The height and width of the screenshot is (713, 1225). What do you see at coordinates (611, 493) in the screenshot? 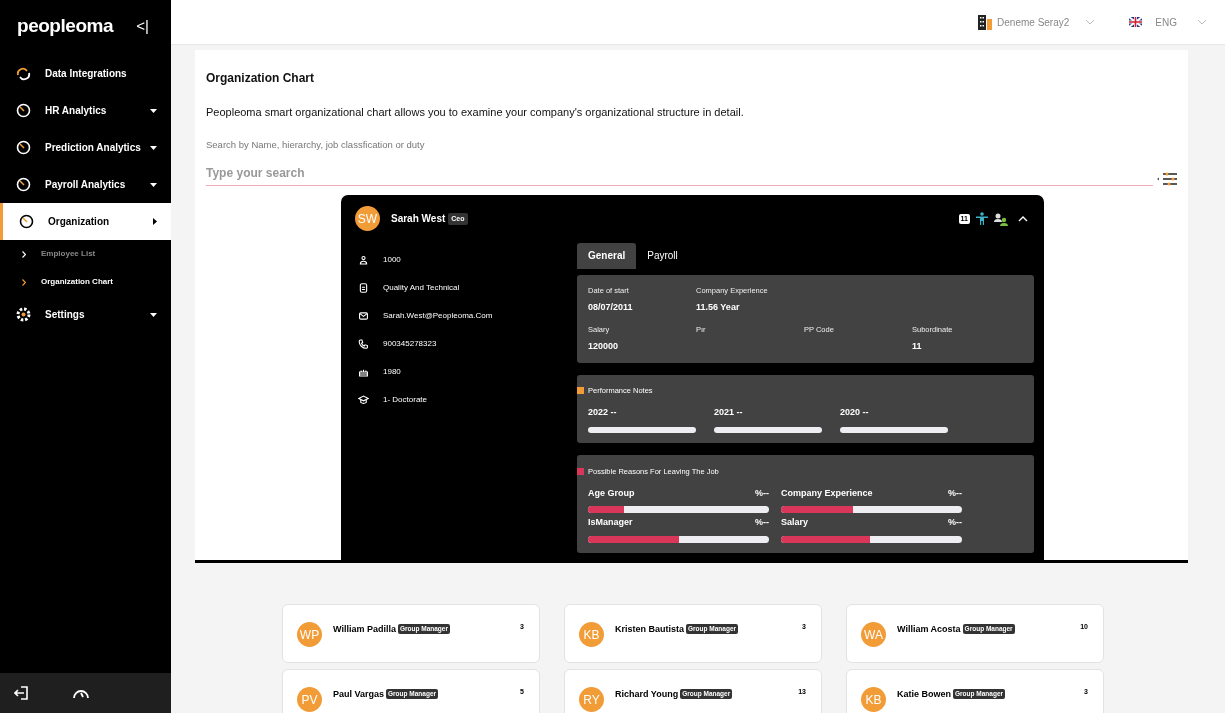
I see `reason-label: Age Group` at bounding box center [611, 493].